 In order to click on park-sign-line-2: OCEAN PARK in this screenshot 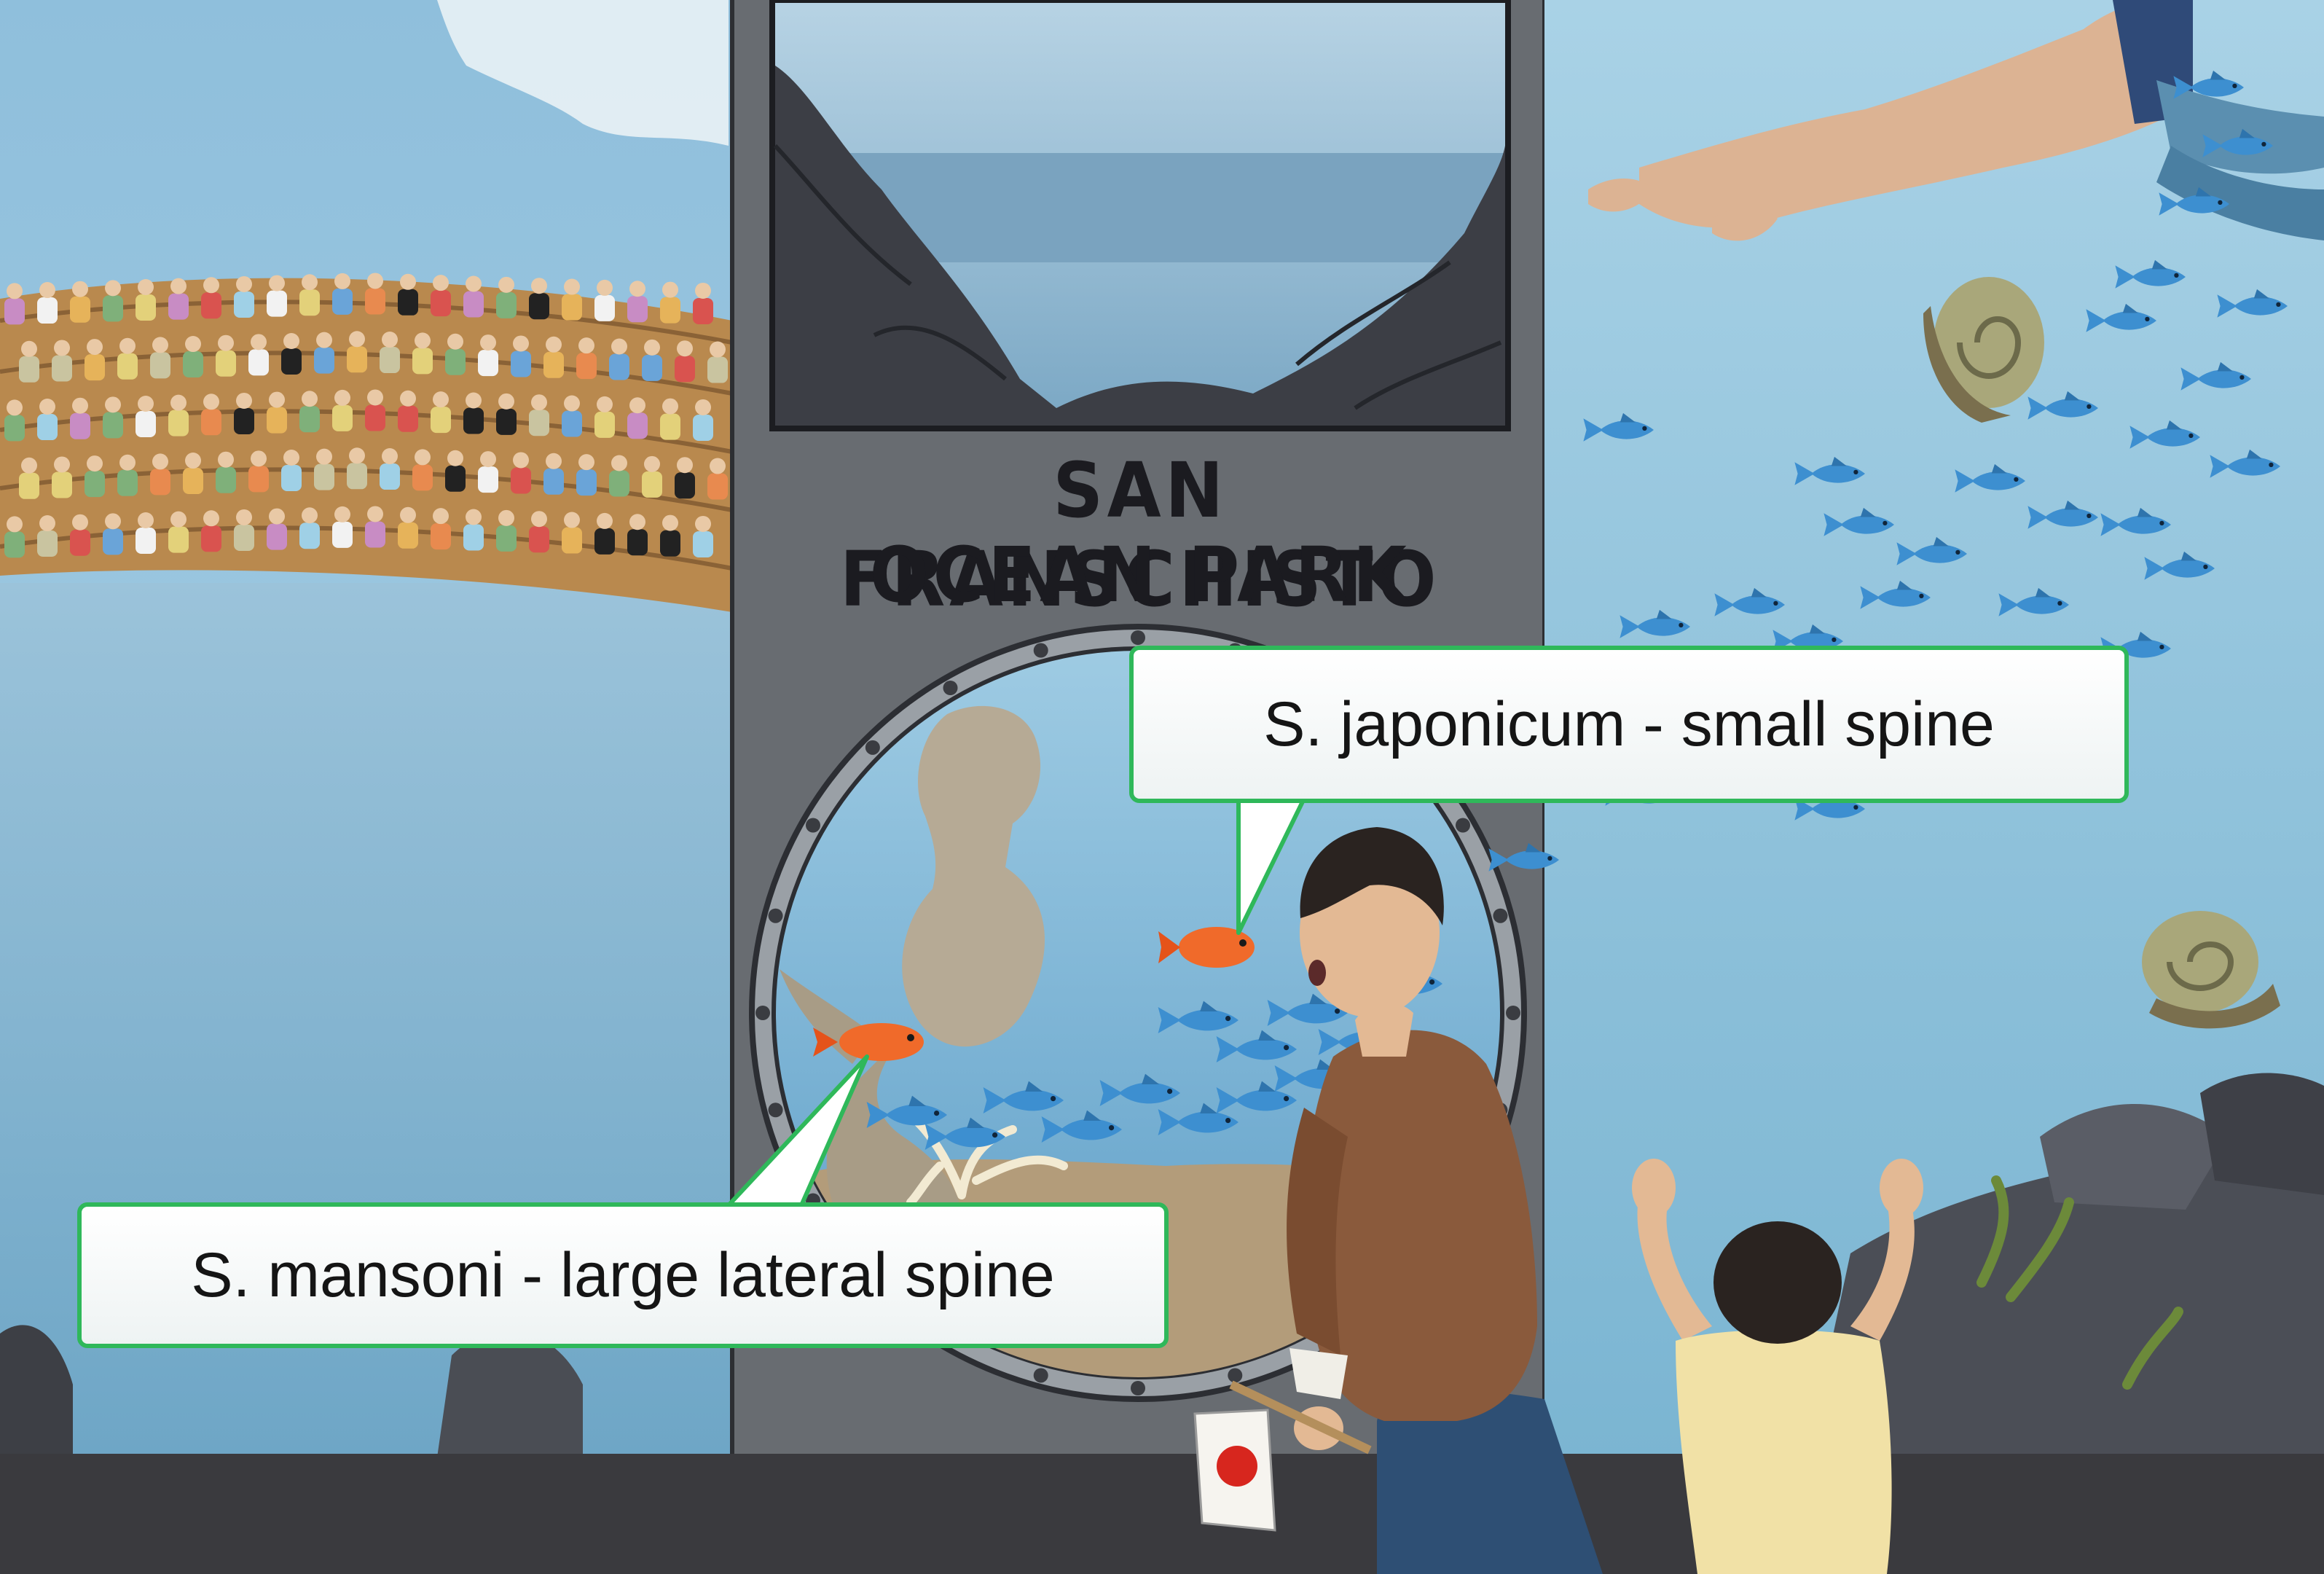, I will do `click(1140, 574)`.